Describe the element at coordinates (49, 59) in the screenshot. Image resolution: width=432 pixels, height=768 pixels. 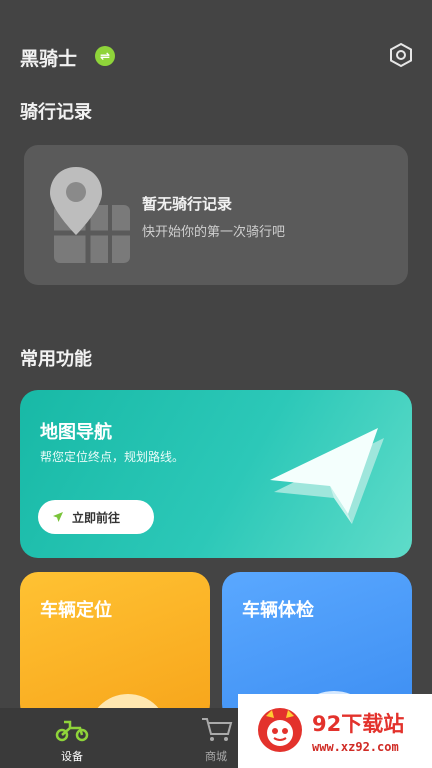
I see `brand-title: 黑骑士` at that location.